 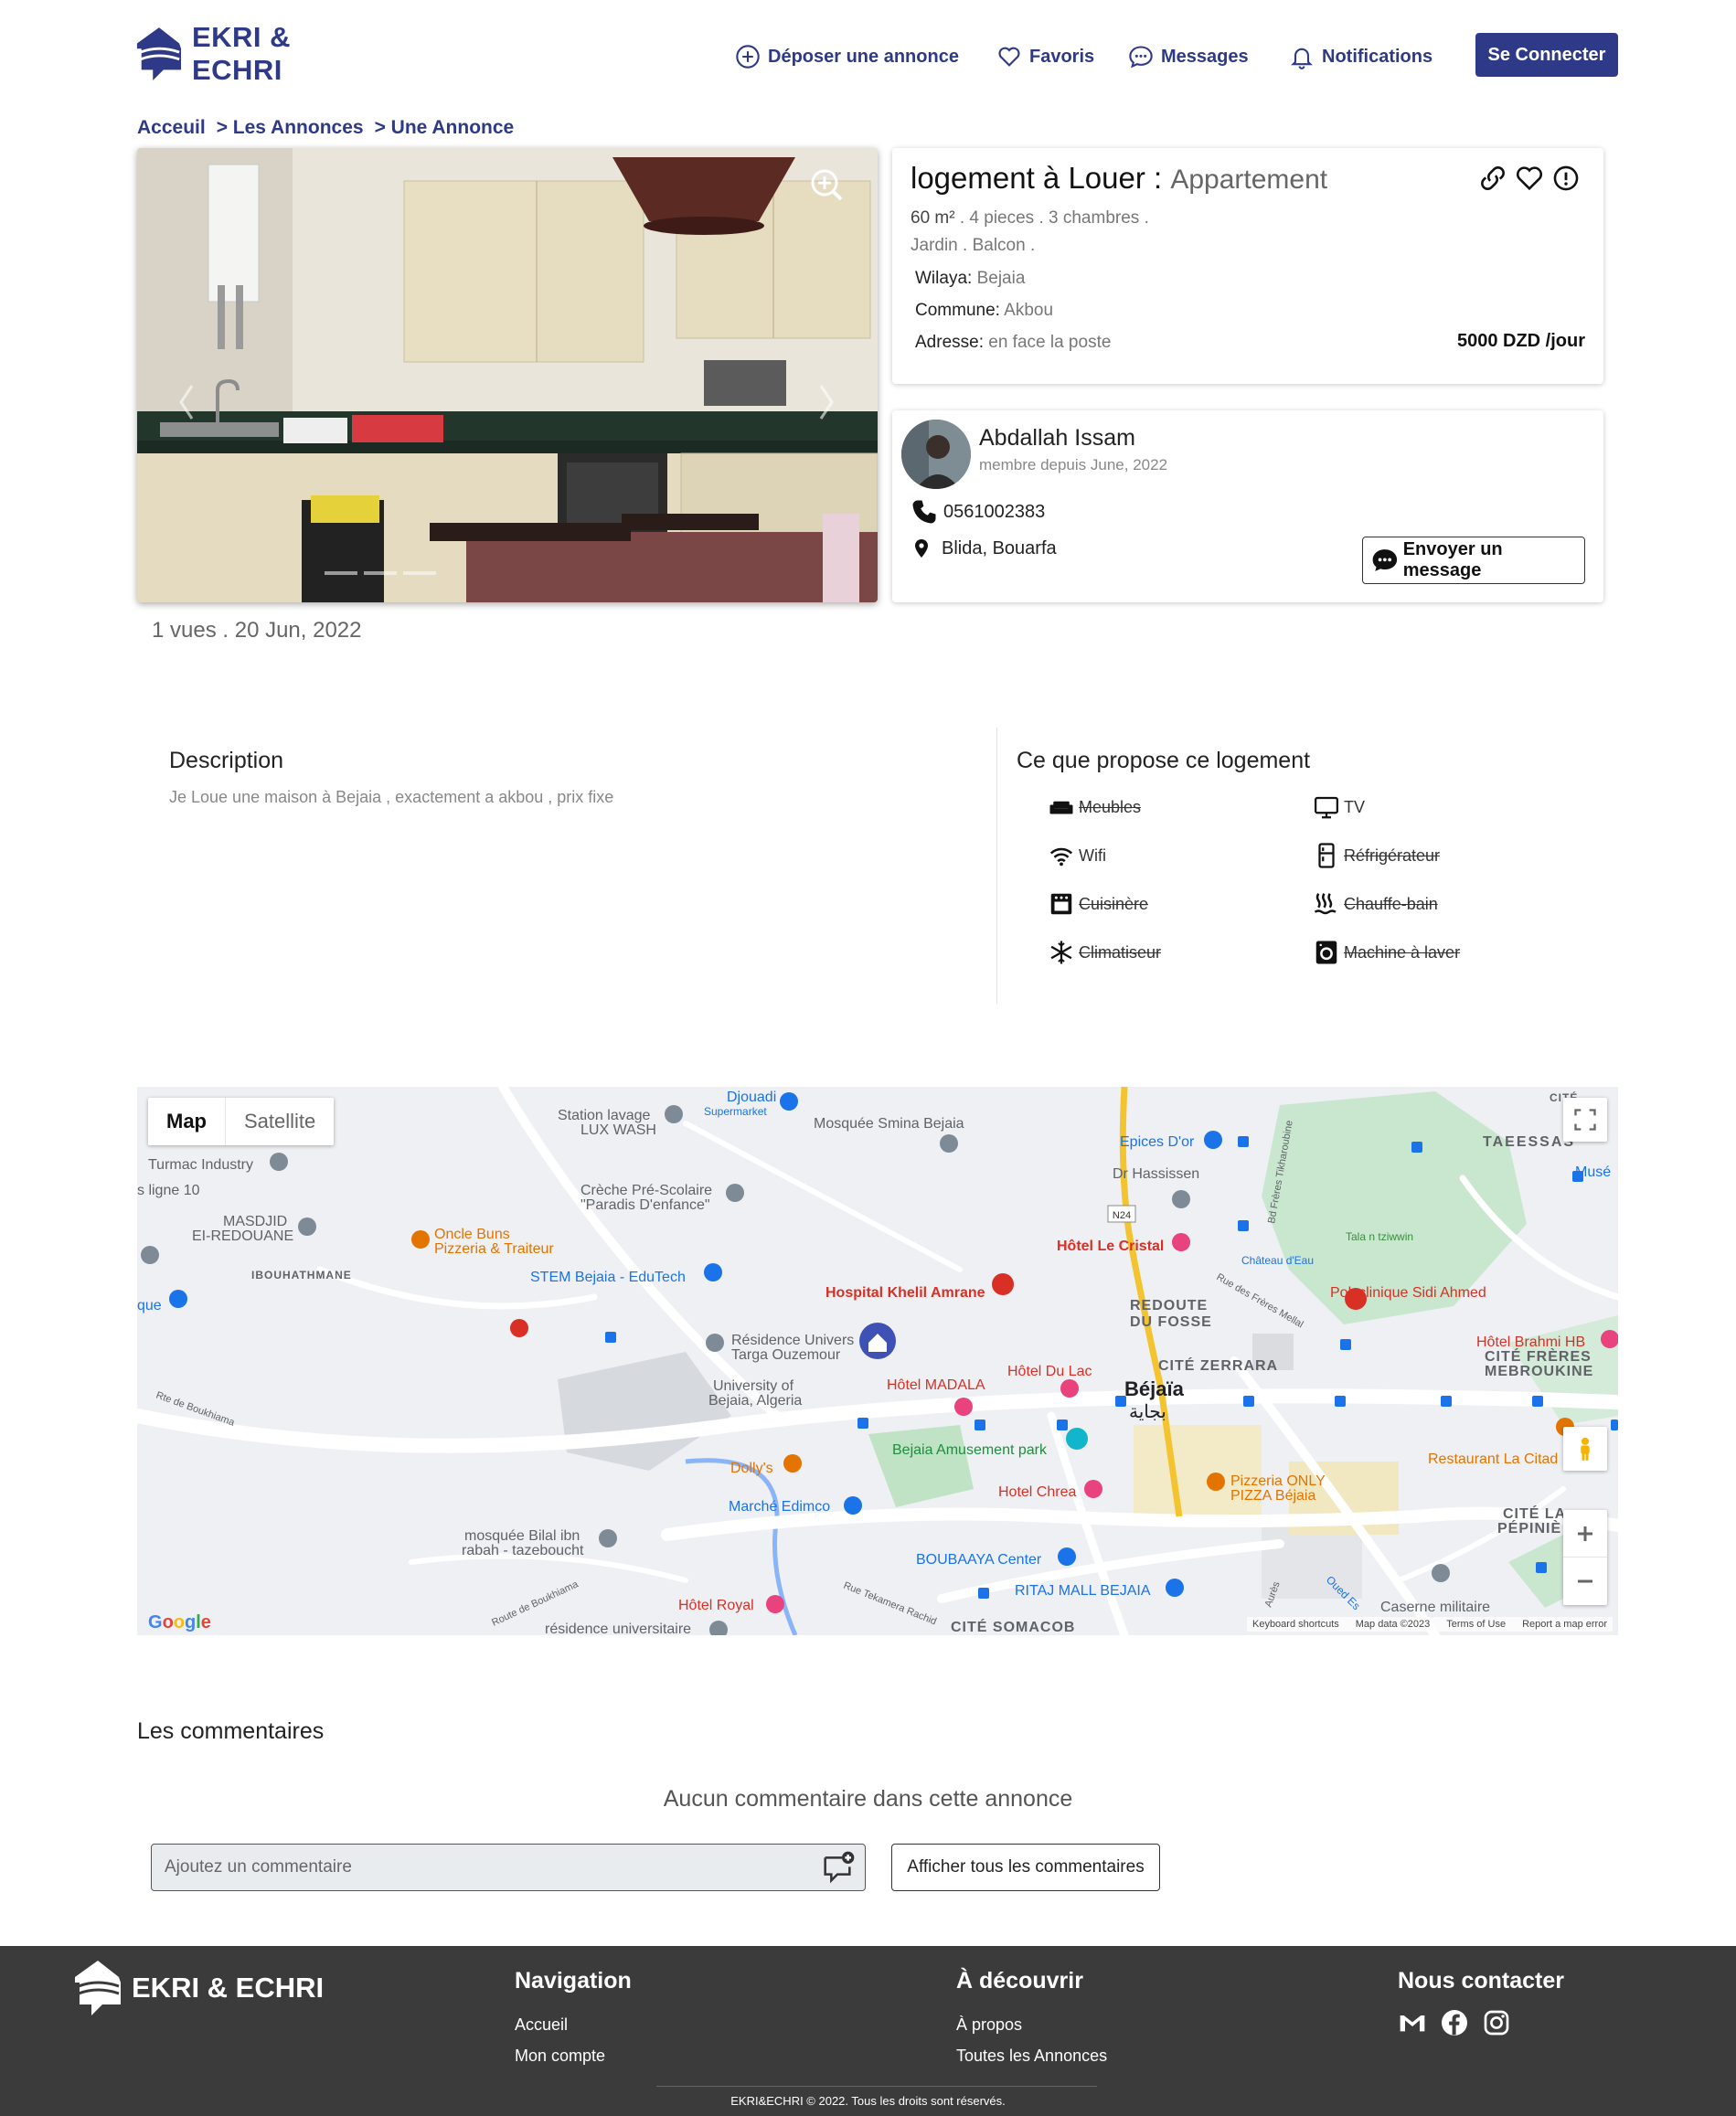 I want to click on footer-logo: EKRI & ECHRI, so click(x=198, y=1988).